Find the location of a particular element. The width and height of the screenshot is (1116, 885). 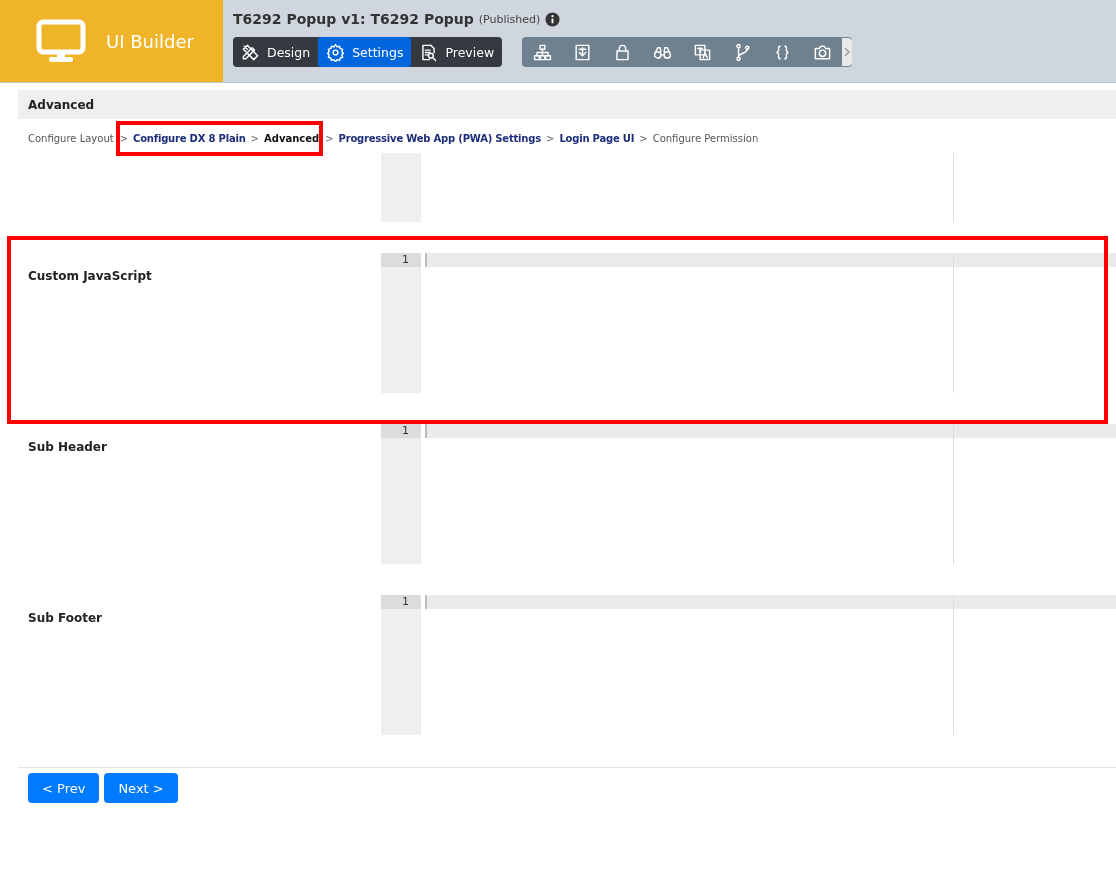

field-label: Sub Header is located at coordinates (67, 447).